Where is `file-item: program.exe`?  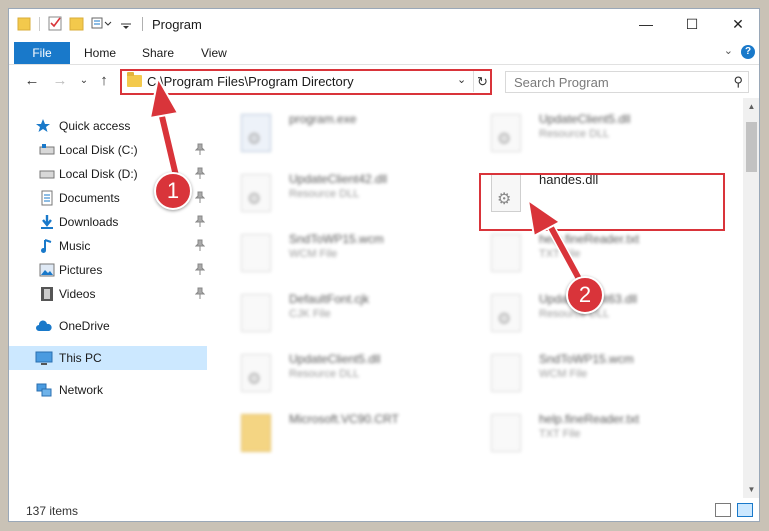 file-item: program.exe is located at coordinates (344, 136).